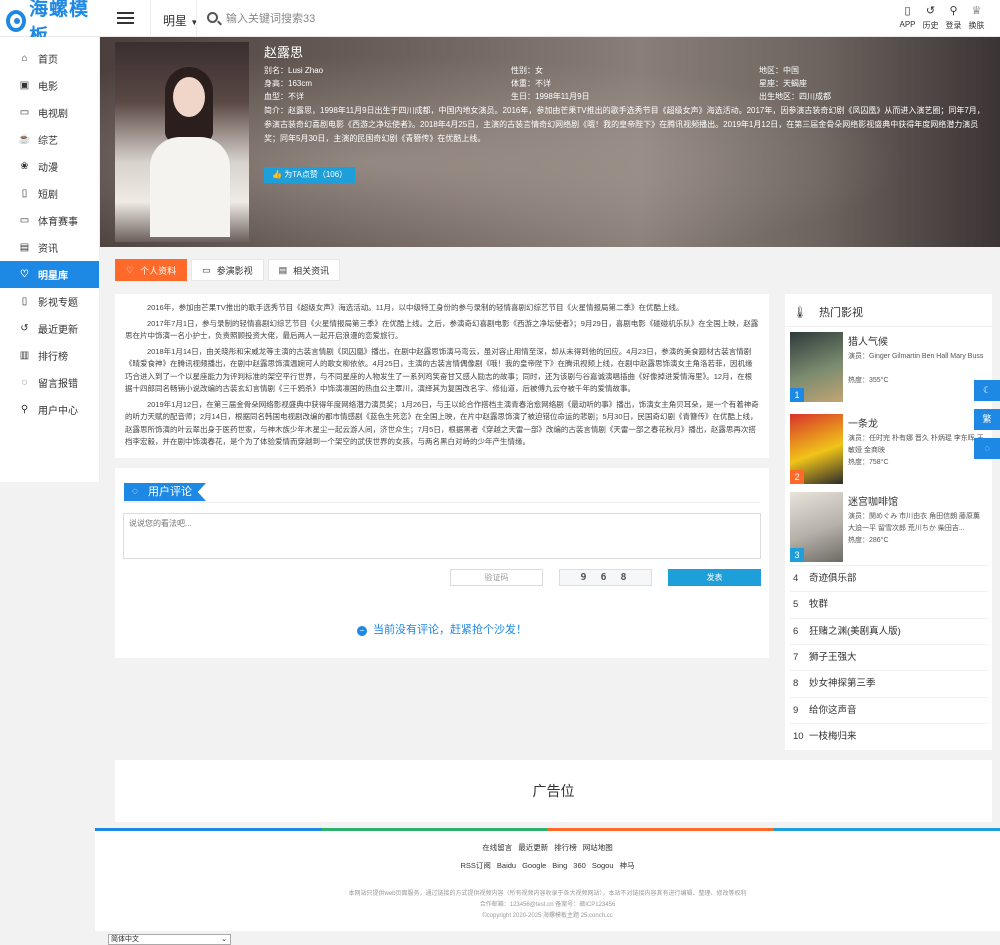 Image resolution: width=1000 pixels, height=945 pixels. What do you see at coordinates (627, 865) in the screenshot?
I see `footer-engine-link: 神马` at bounding box center [627, 865].